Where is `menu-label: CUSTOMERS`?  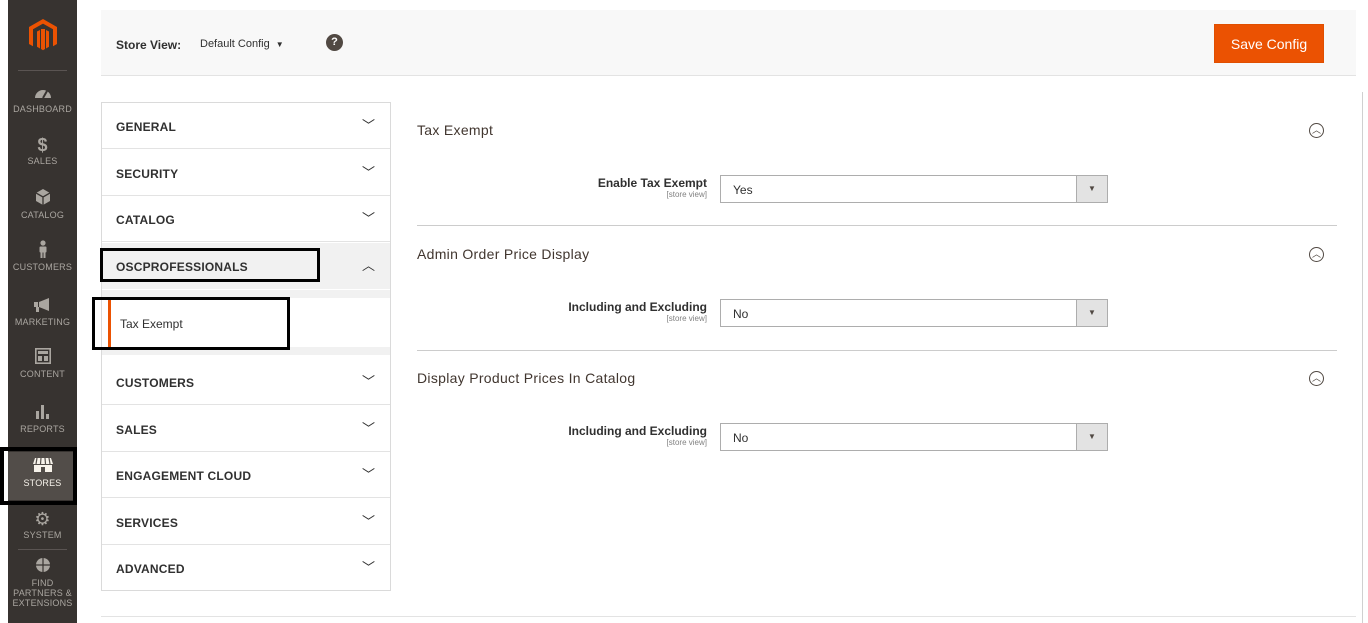
menu-label: CUSTOMERS is located at coordinates (42, 267).